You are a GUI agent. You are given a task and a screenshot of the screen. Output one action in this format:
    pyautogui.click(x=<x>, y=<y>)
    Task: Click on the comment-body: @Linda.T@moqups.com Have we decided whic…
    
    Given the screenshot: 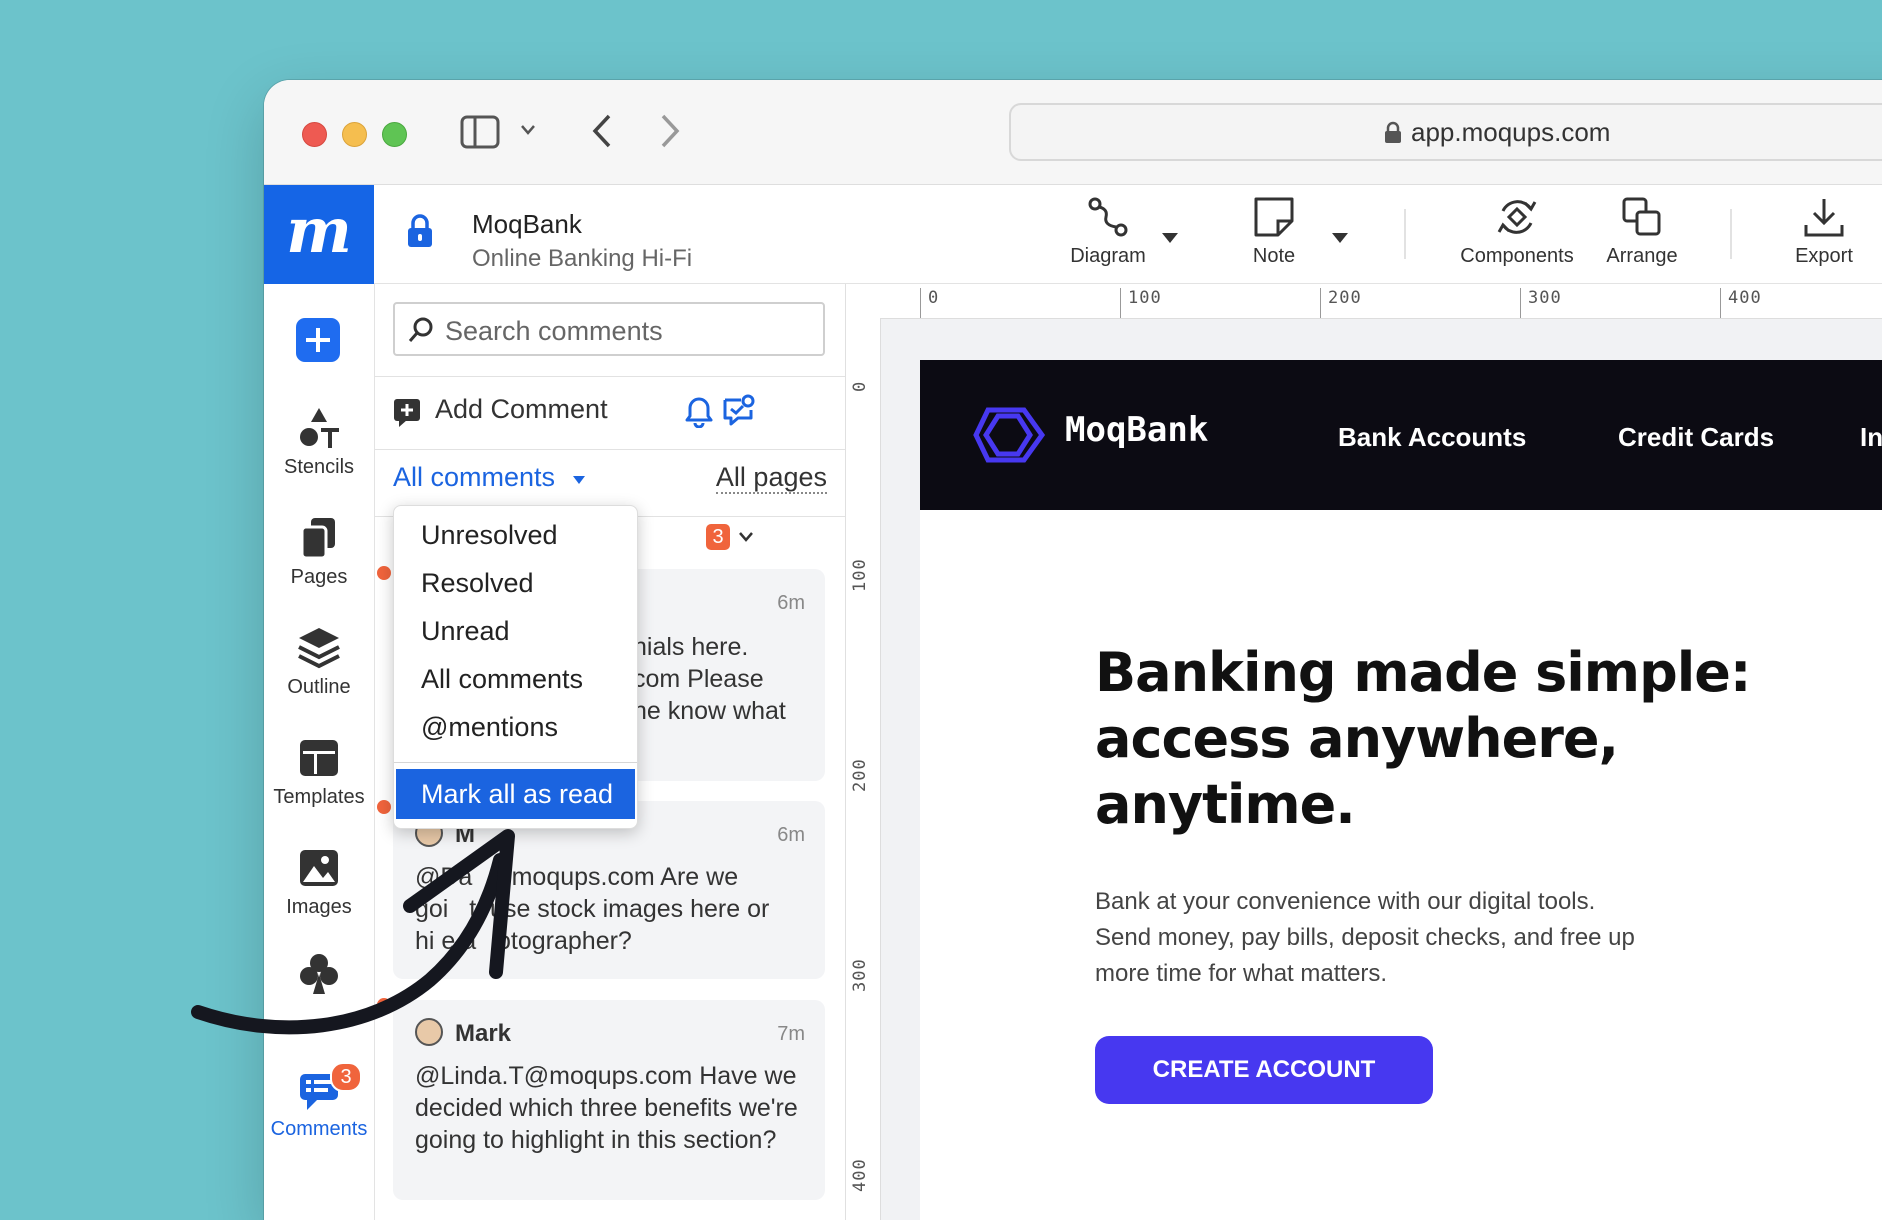 What is the action you would take?
    pyautogui.click(x=612, y=1108)
    